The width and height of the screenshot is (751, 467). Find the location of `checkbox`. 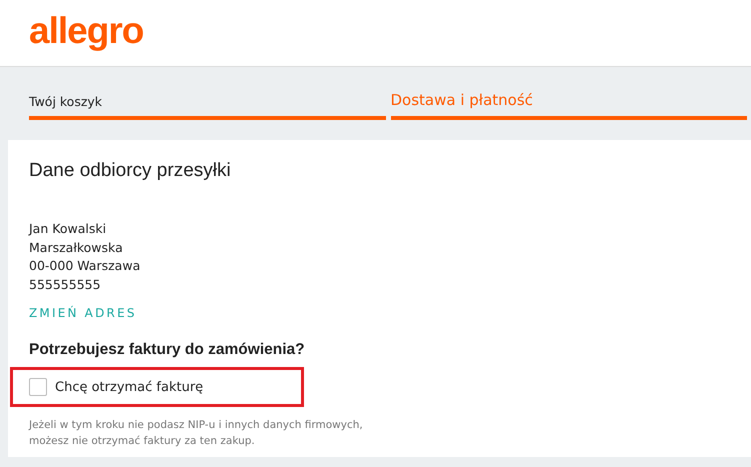

checkbox is located at coordinates (38, 387).